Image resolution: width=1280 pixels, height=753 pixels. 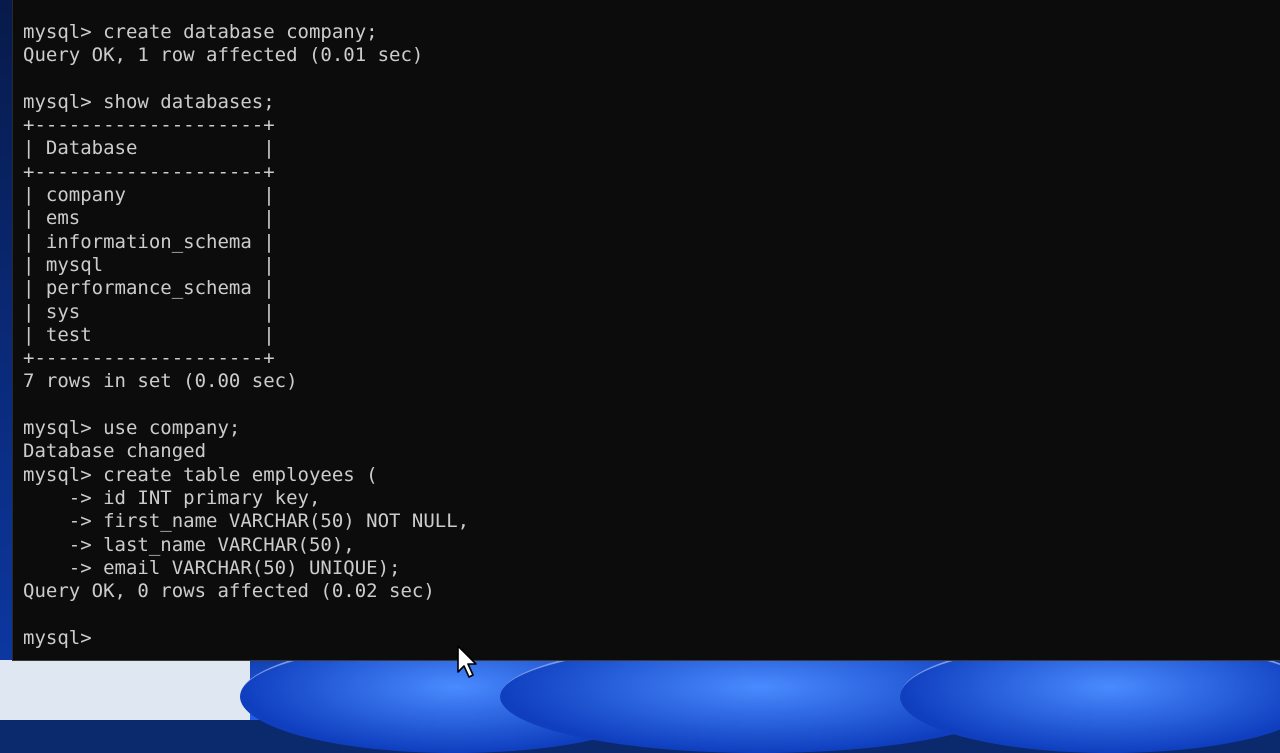 What do you see at coordinates (115, 451) in the screenshot?
I see `terminal-line: Database changed` at bounding box center [115, 451].